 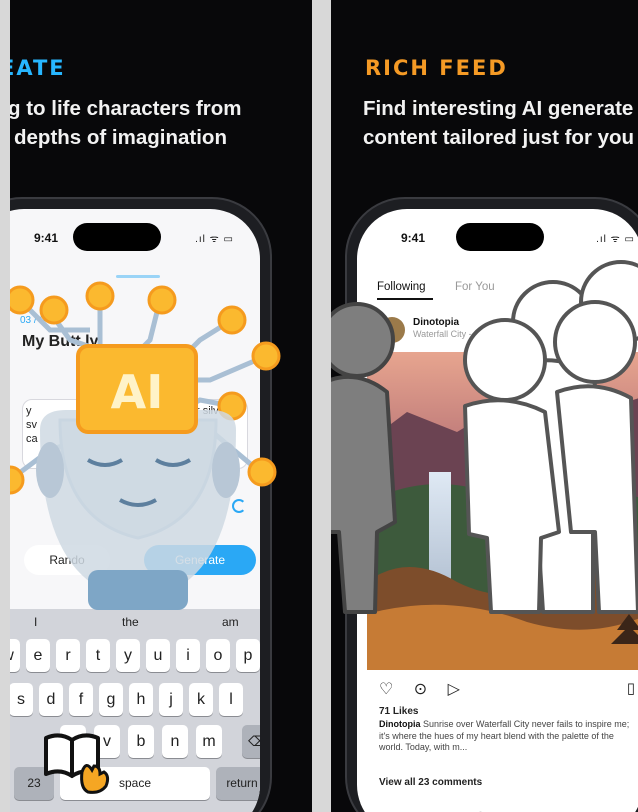 I want to click on caption-username: Dinotopia, so click(x=400, y=724).